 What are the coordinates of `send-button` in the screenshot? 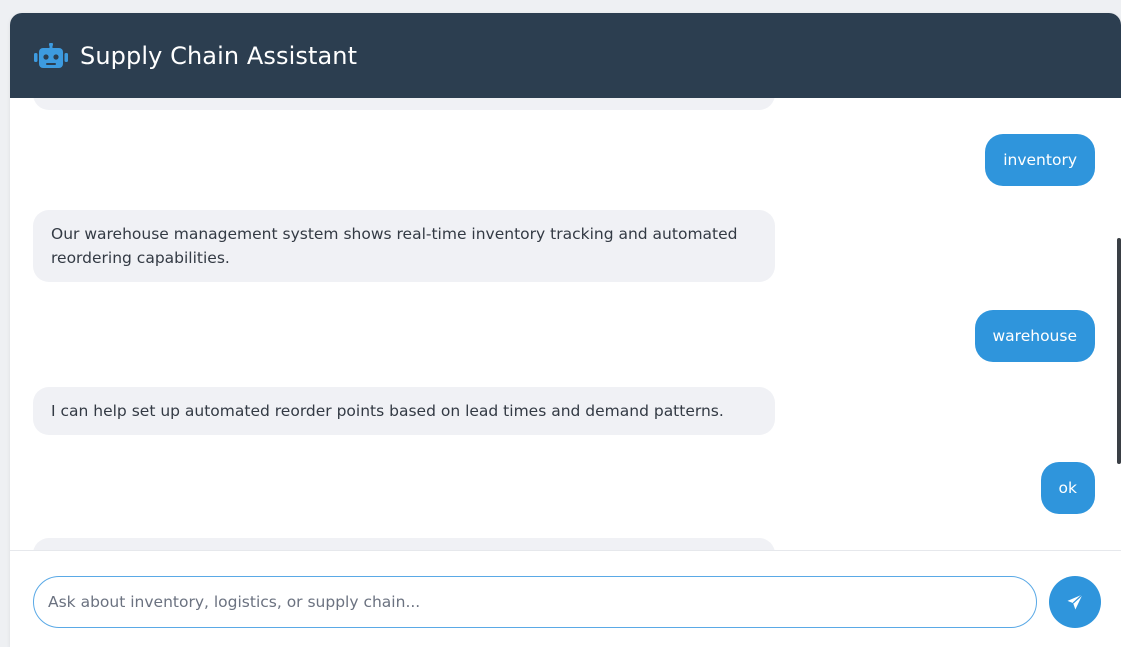 It's located at (1075, 602).